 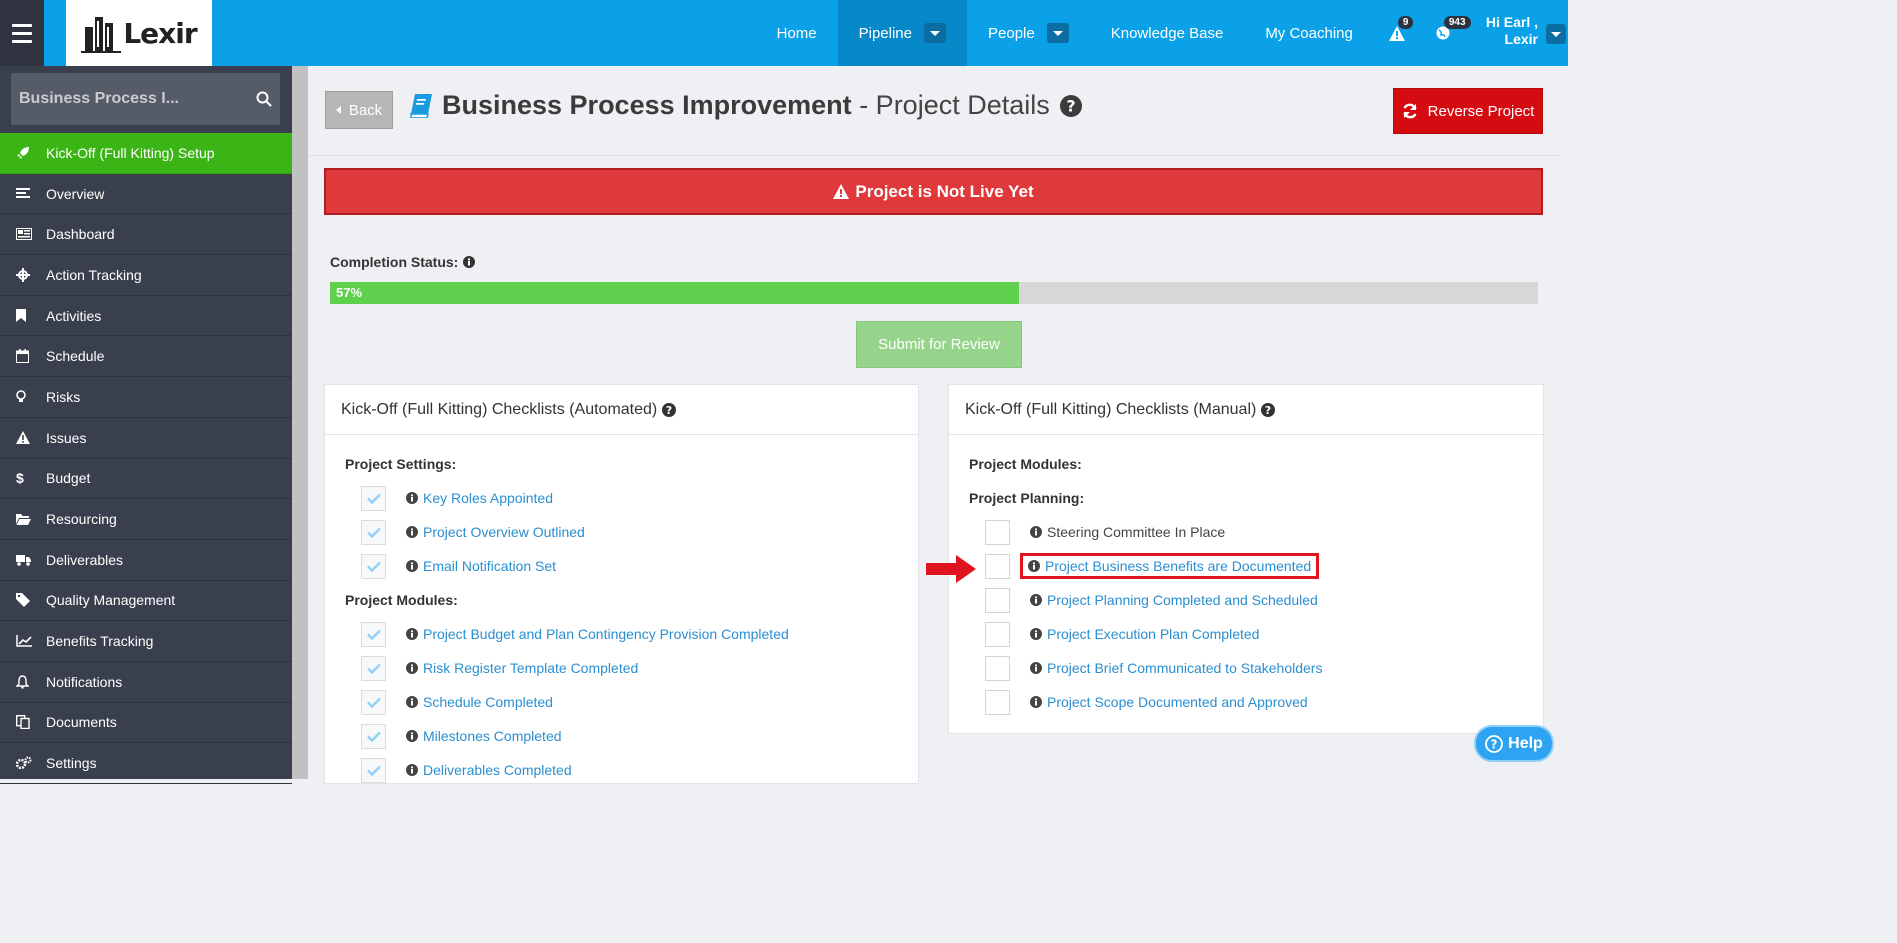 I want to click on user-dropdown, so click(x=1557, y=33).